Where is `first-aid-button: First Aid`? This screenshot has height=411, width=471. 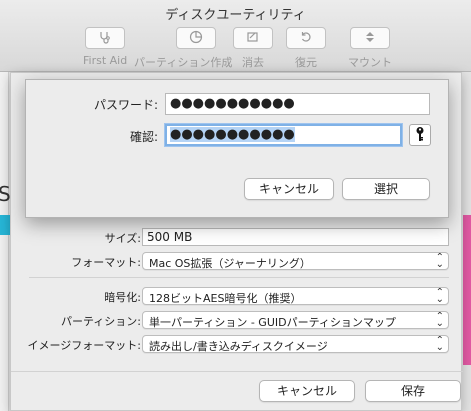 first-aid-button: First Aid is located at coordinates (105, 47).